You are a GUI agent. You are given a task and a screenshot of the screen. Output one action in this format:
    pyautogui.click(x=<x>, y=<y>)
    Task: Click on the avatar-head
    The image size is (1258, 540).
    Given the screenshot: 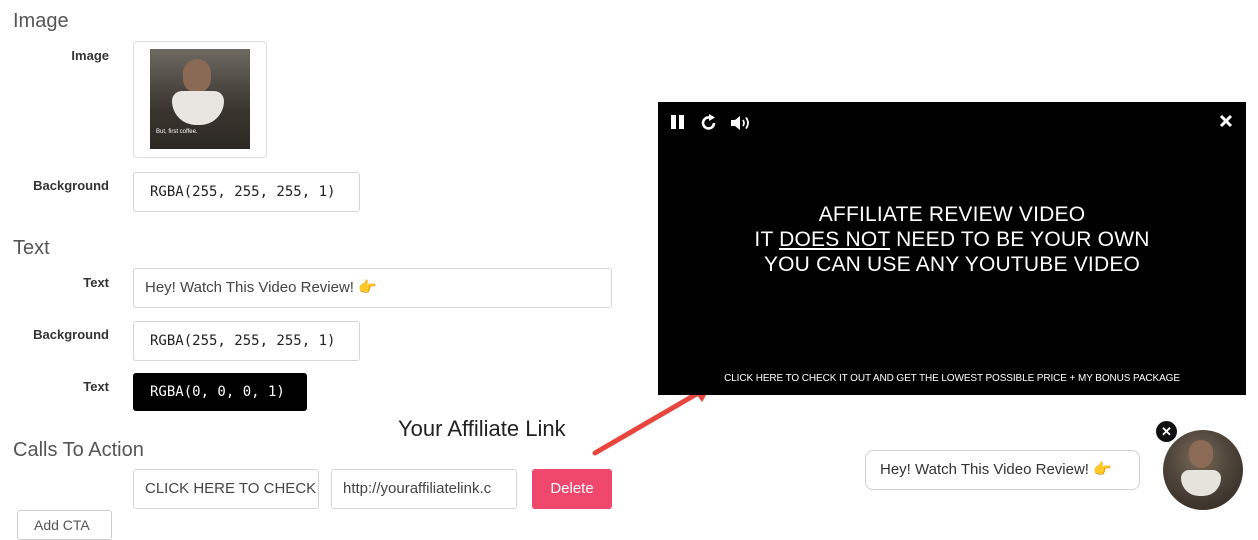 What is the action you would take?
    pyautogui.click(x=1201, y=454)
    